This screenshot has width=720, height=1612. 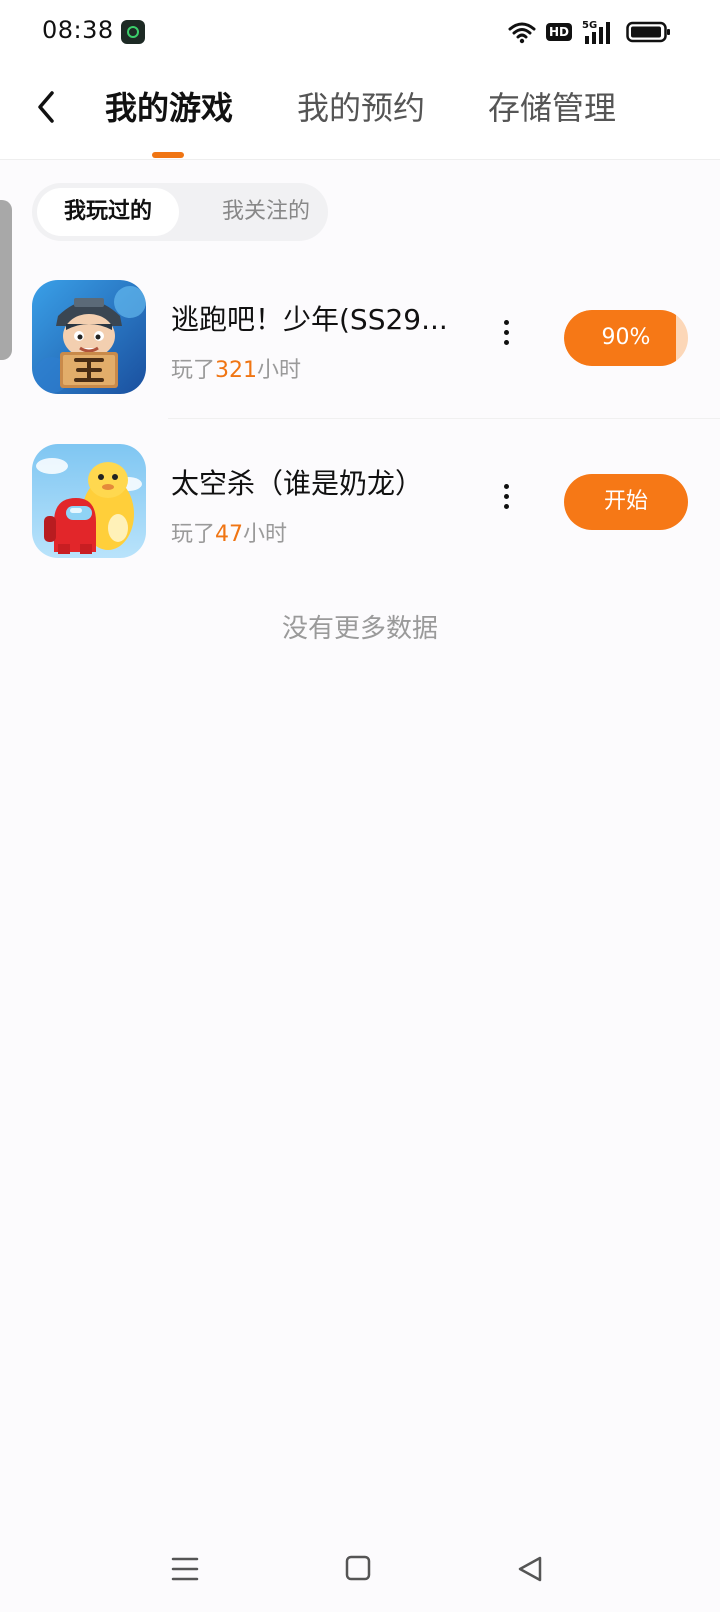 What do you see at coordinates (361, 108) in the screenshot?
I see `tab-my-reservations: 我的预约` at bounding box center [361, 108].